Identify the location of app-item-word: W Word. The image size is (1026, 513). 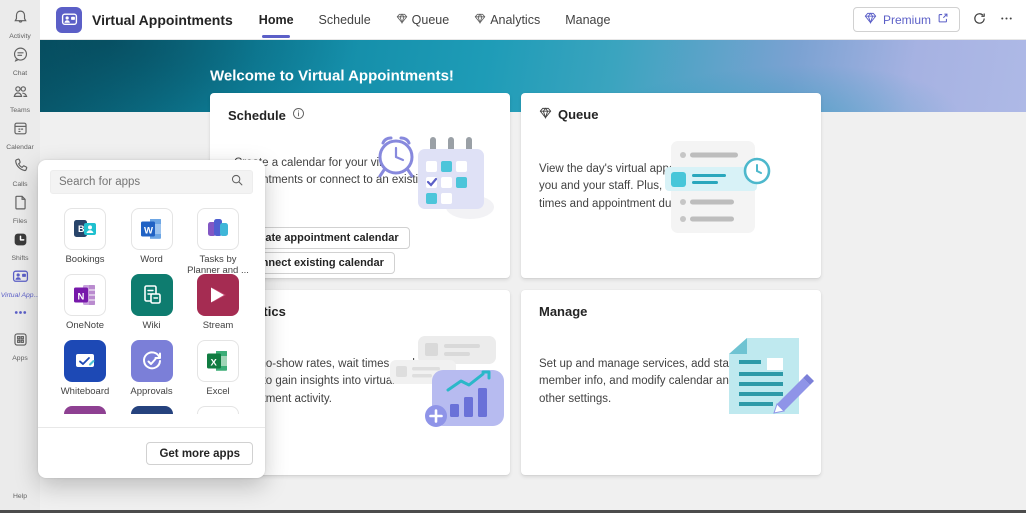
(152, 241).